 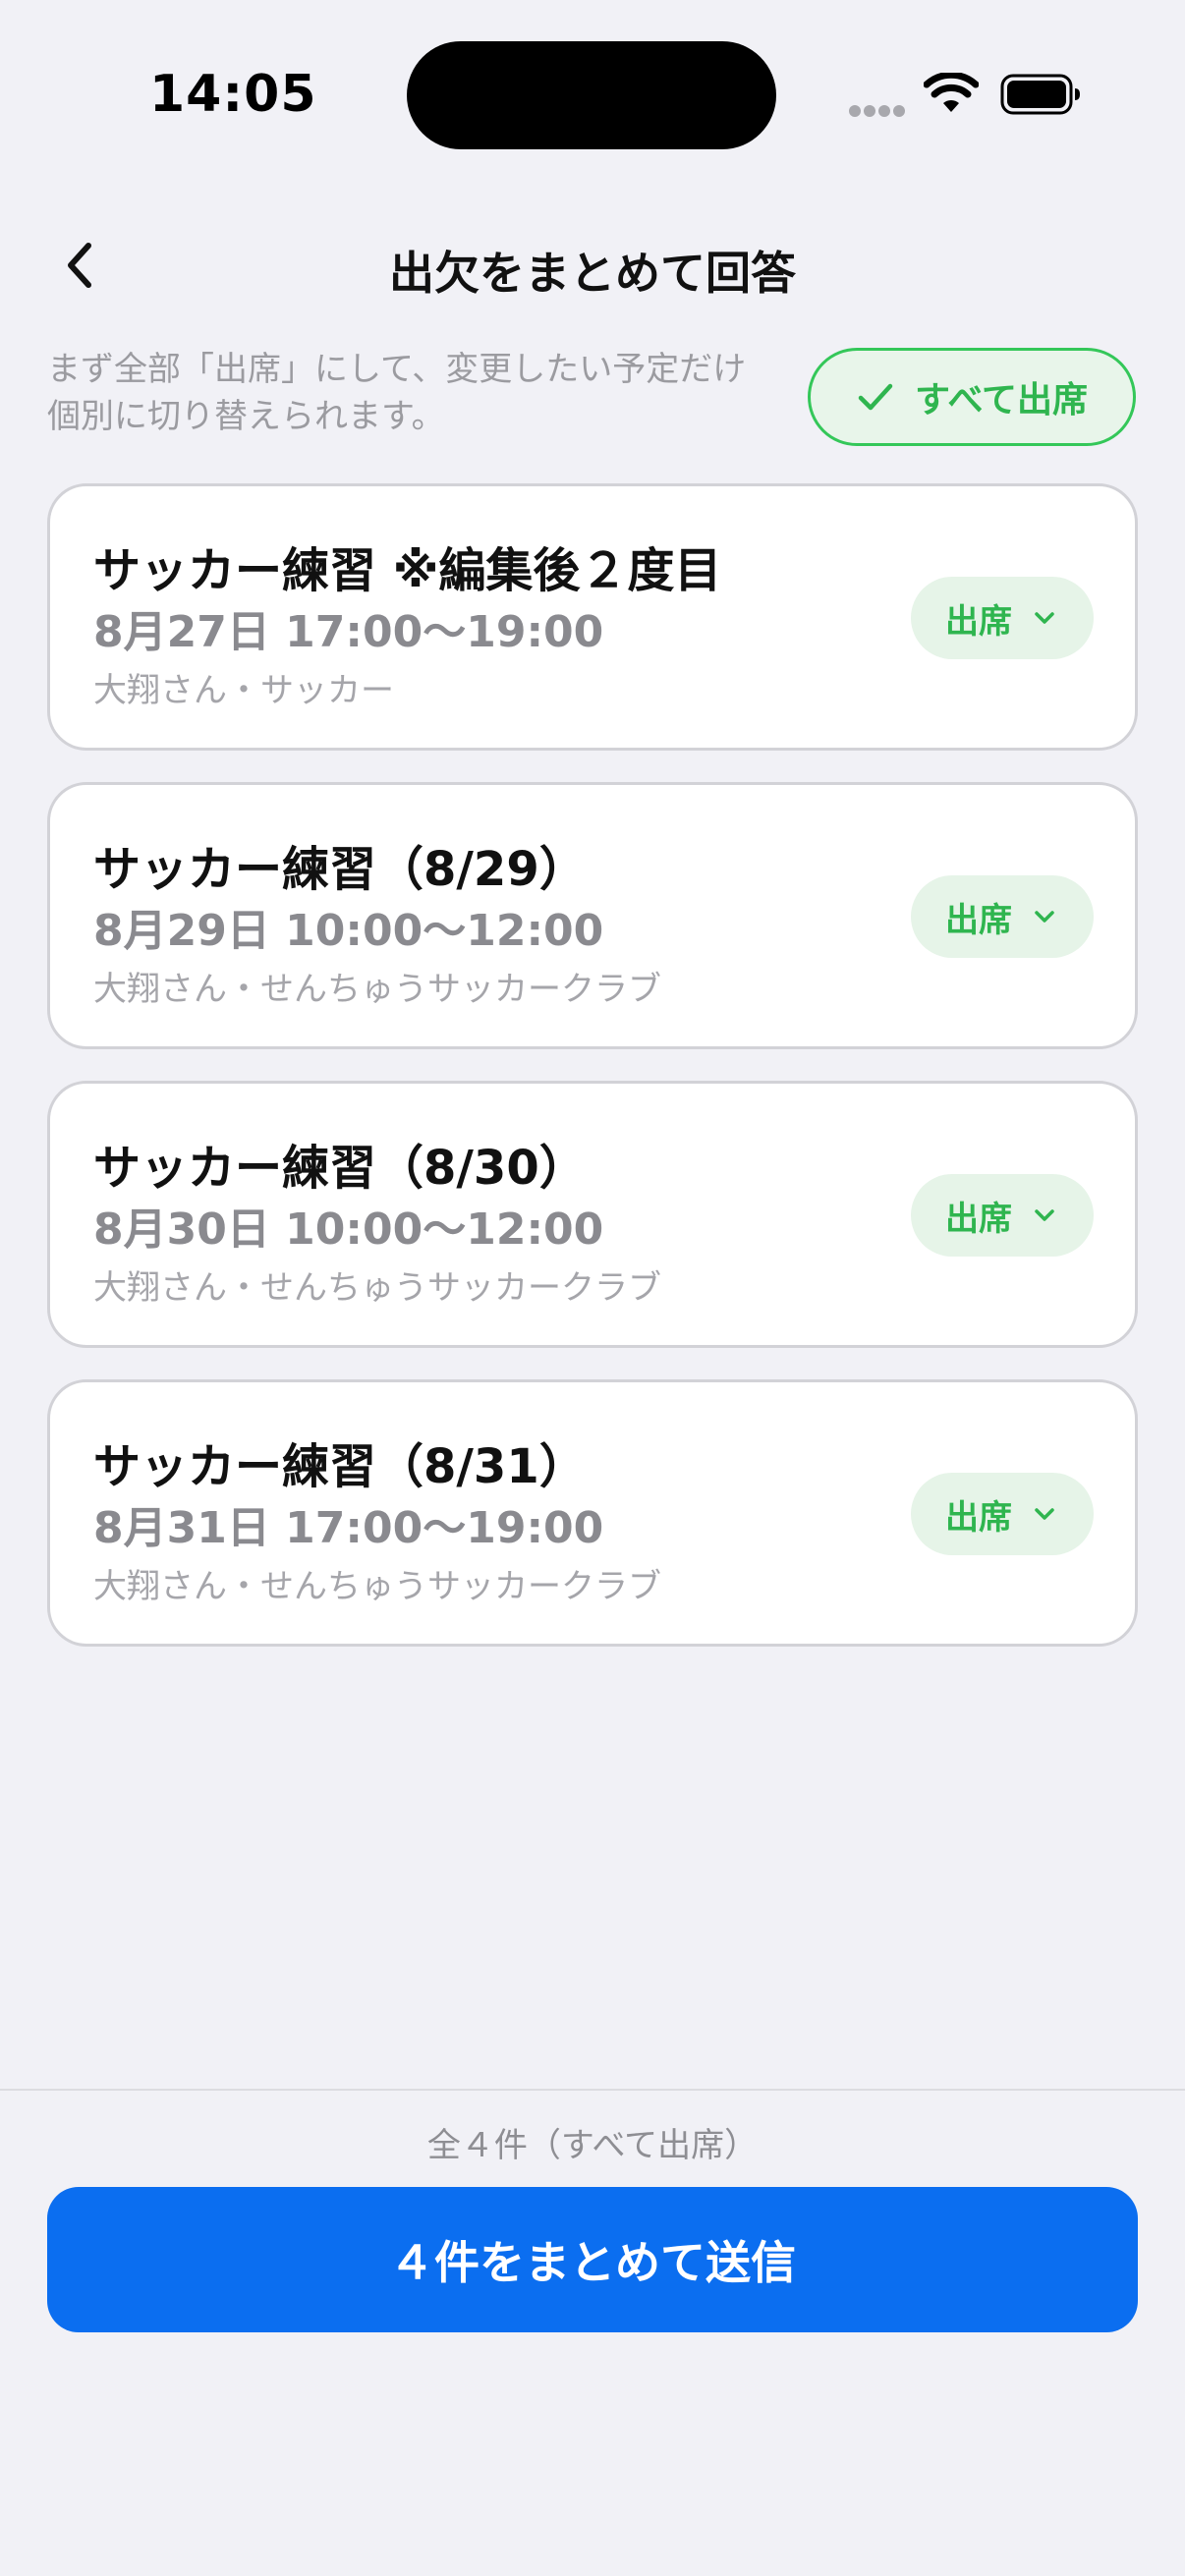 What do you see at coordinates (1002, 400) in the screenshot?
I see `all-attend-label: すべて出席` at bounding box center [1002, 400].